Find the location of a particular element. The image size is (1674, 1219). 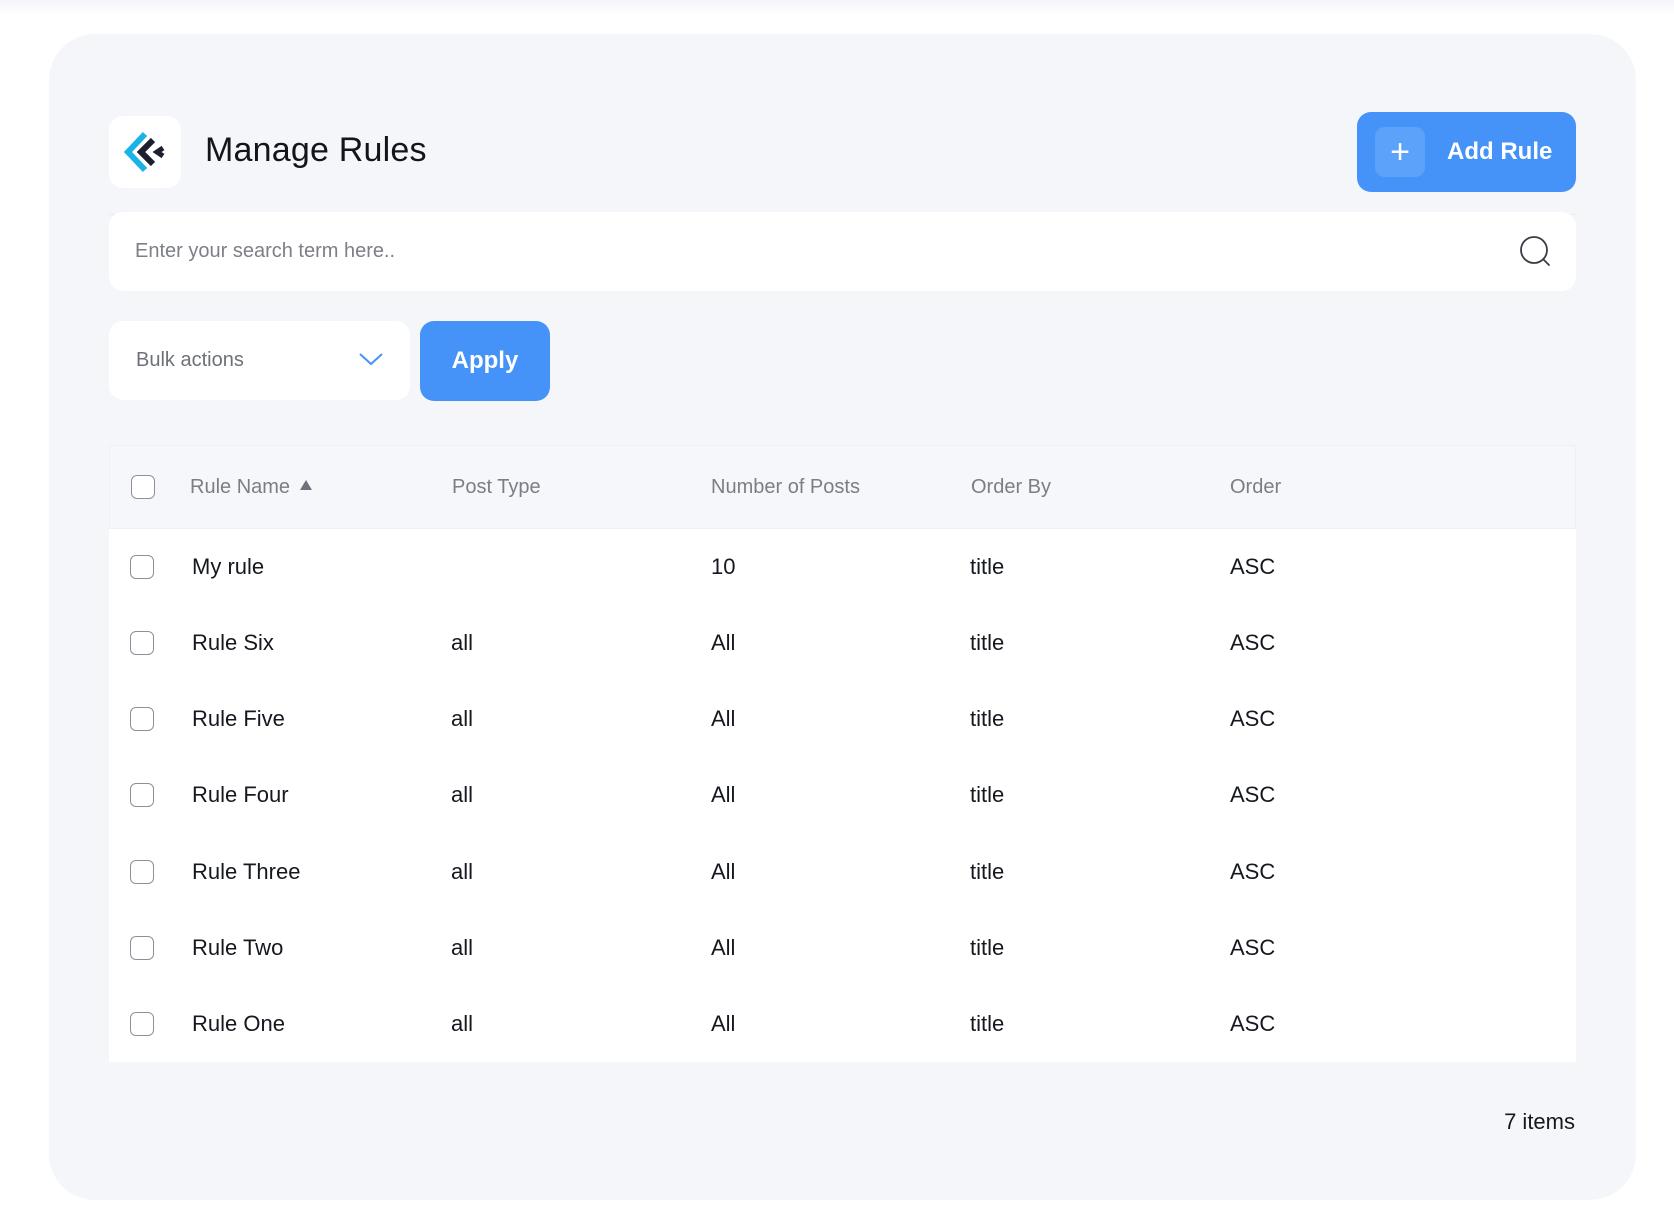

number-of-posts-cell: 10 is located at coordinates (723, 566).